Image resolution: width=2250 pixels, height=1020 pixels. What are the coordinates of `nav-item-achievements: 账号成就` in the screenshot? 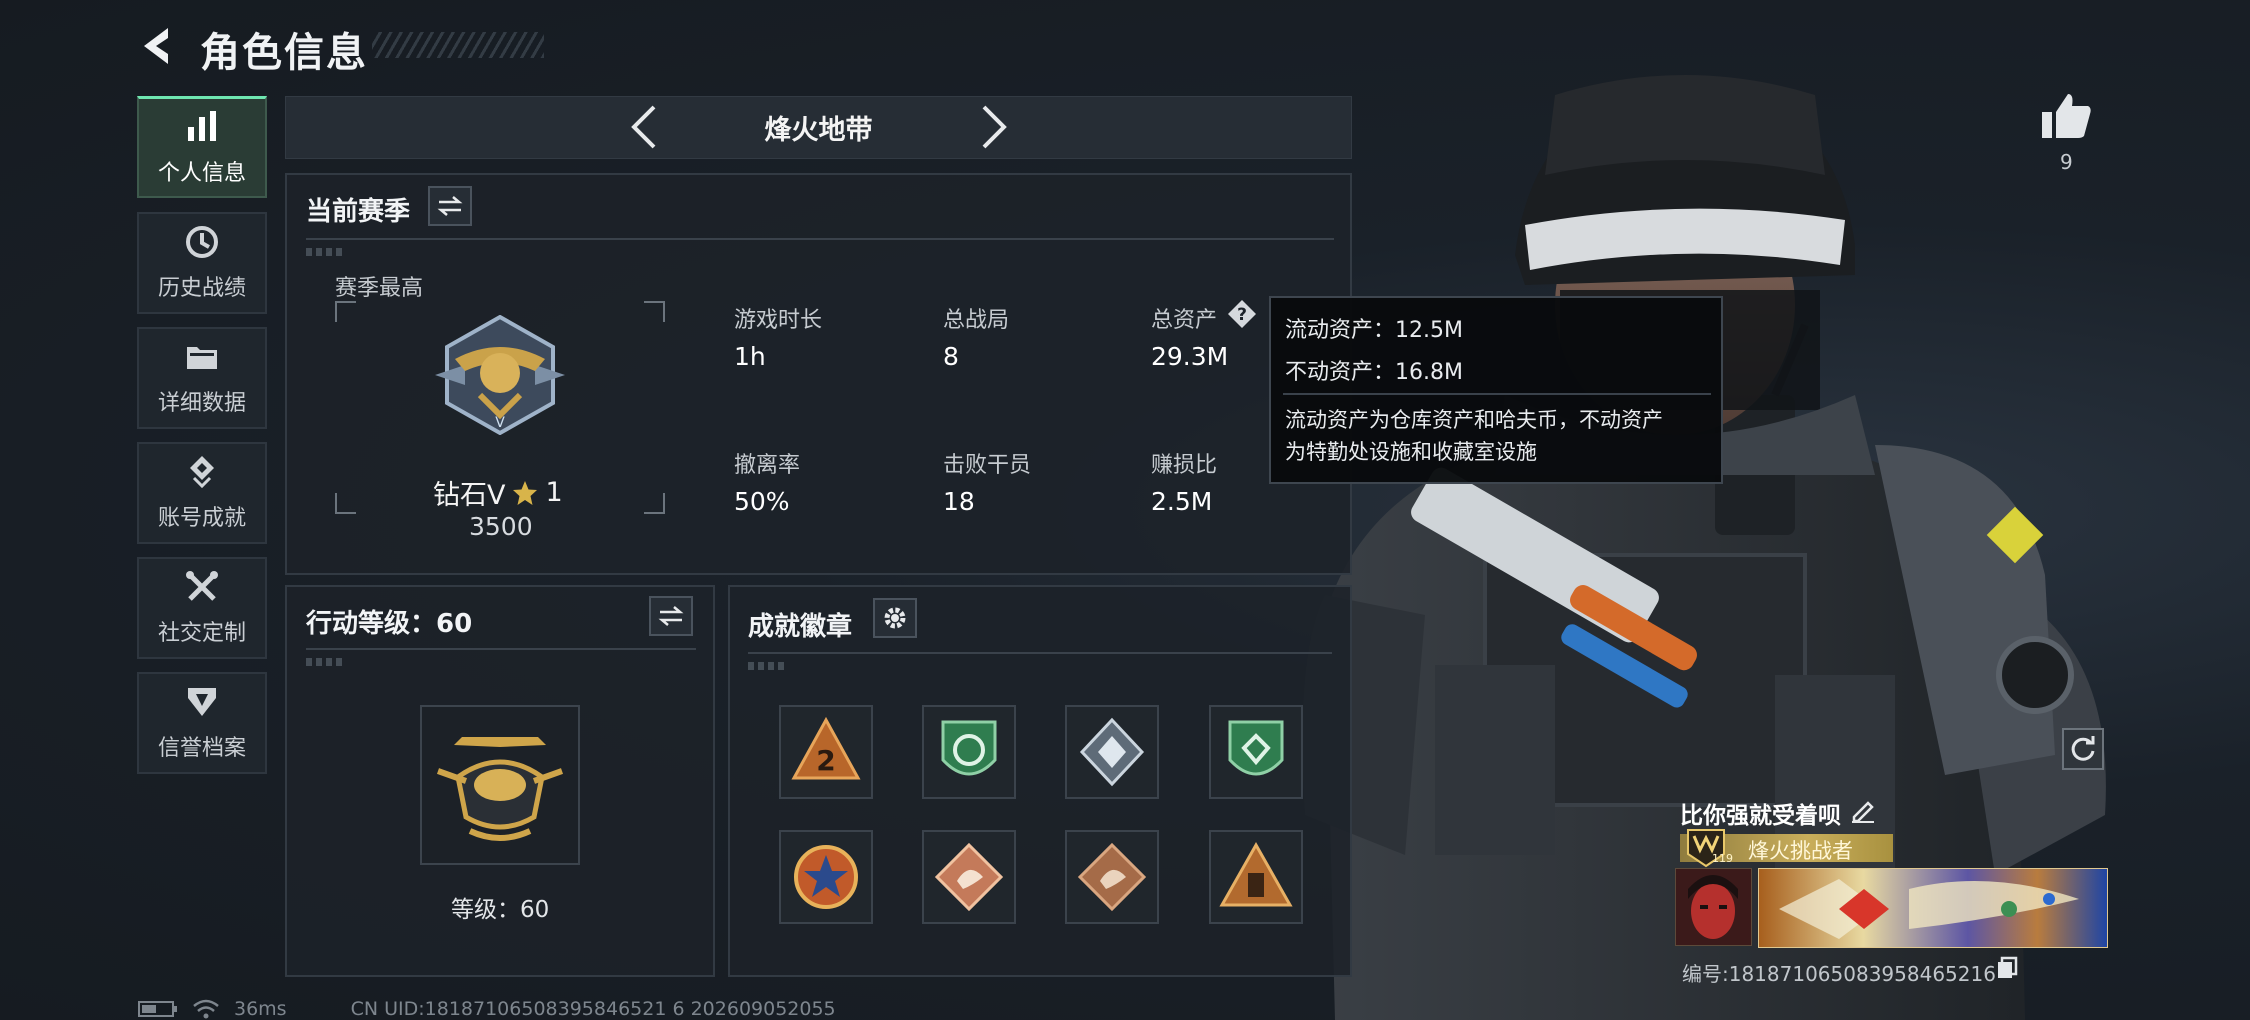 It's located at (202, 493).